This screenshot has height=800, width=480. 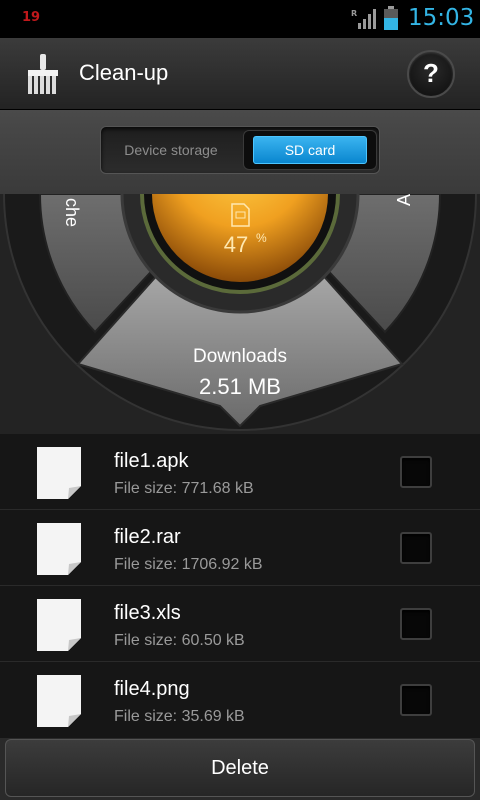 What do you see at coordinates (391, 18) in the screenshot?
I see `battery-icon` at bounding box center [391, 18].